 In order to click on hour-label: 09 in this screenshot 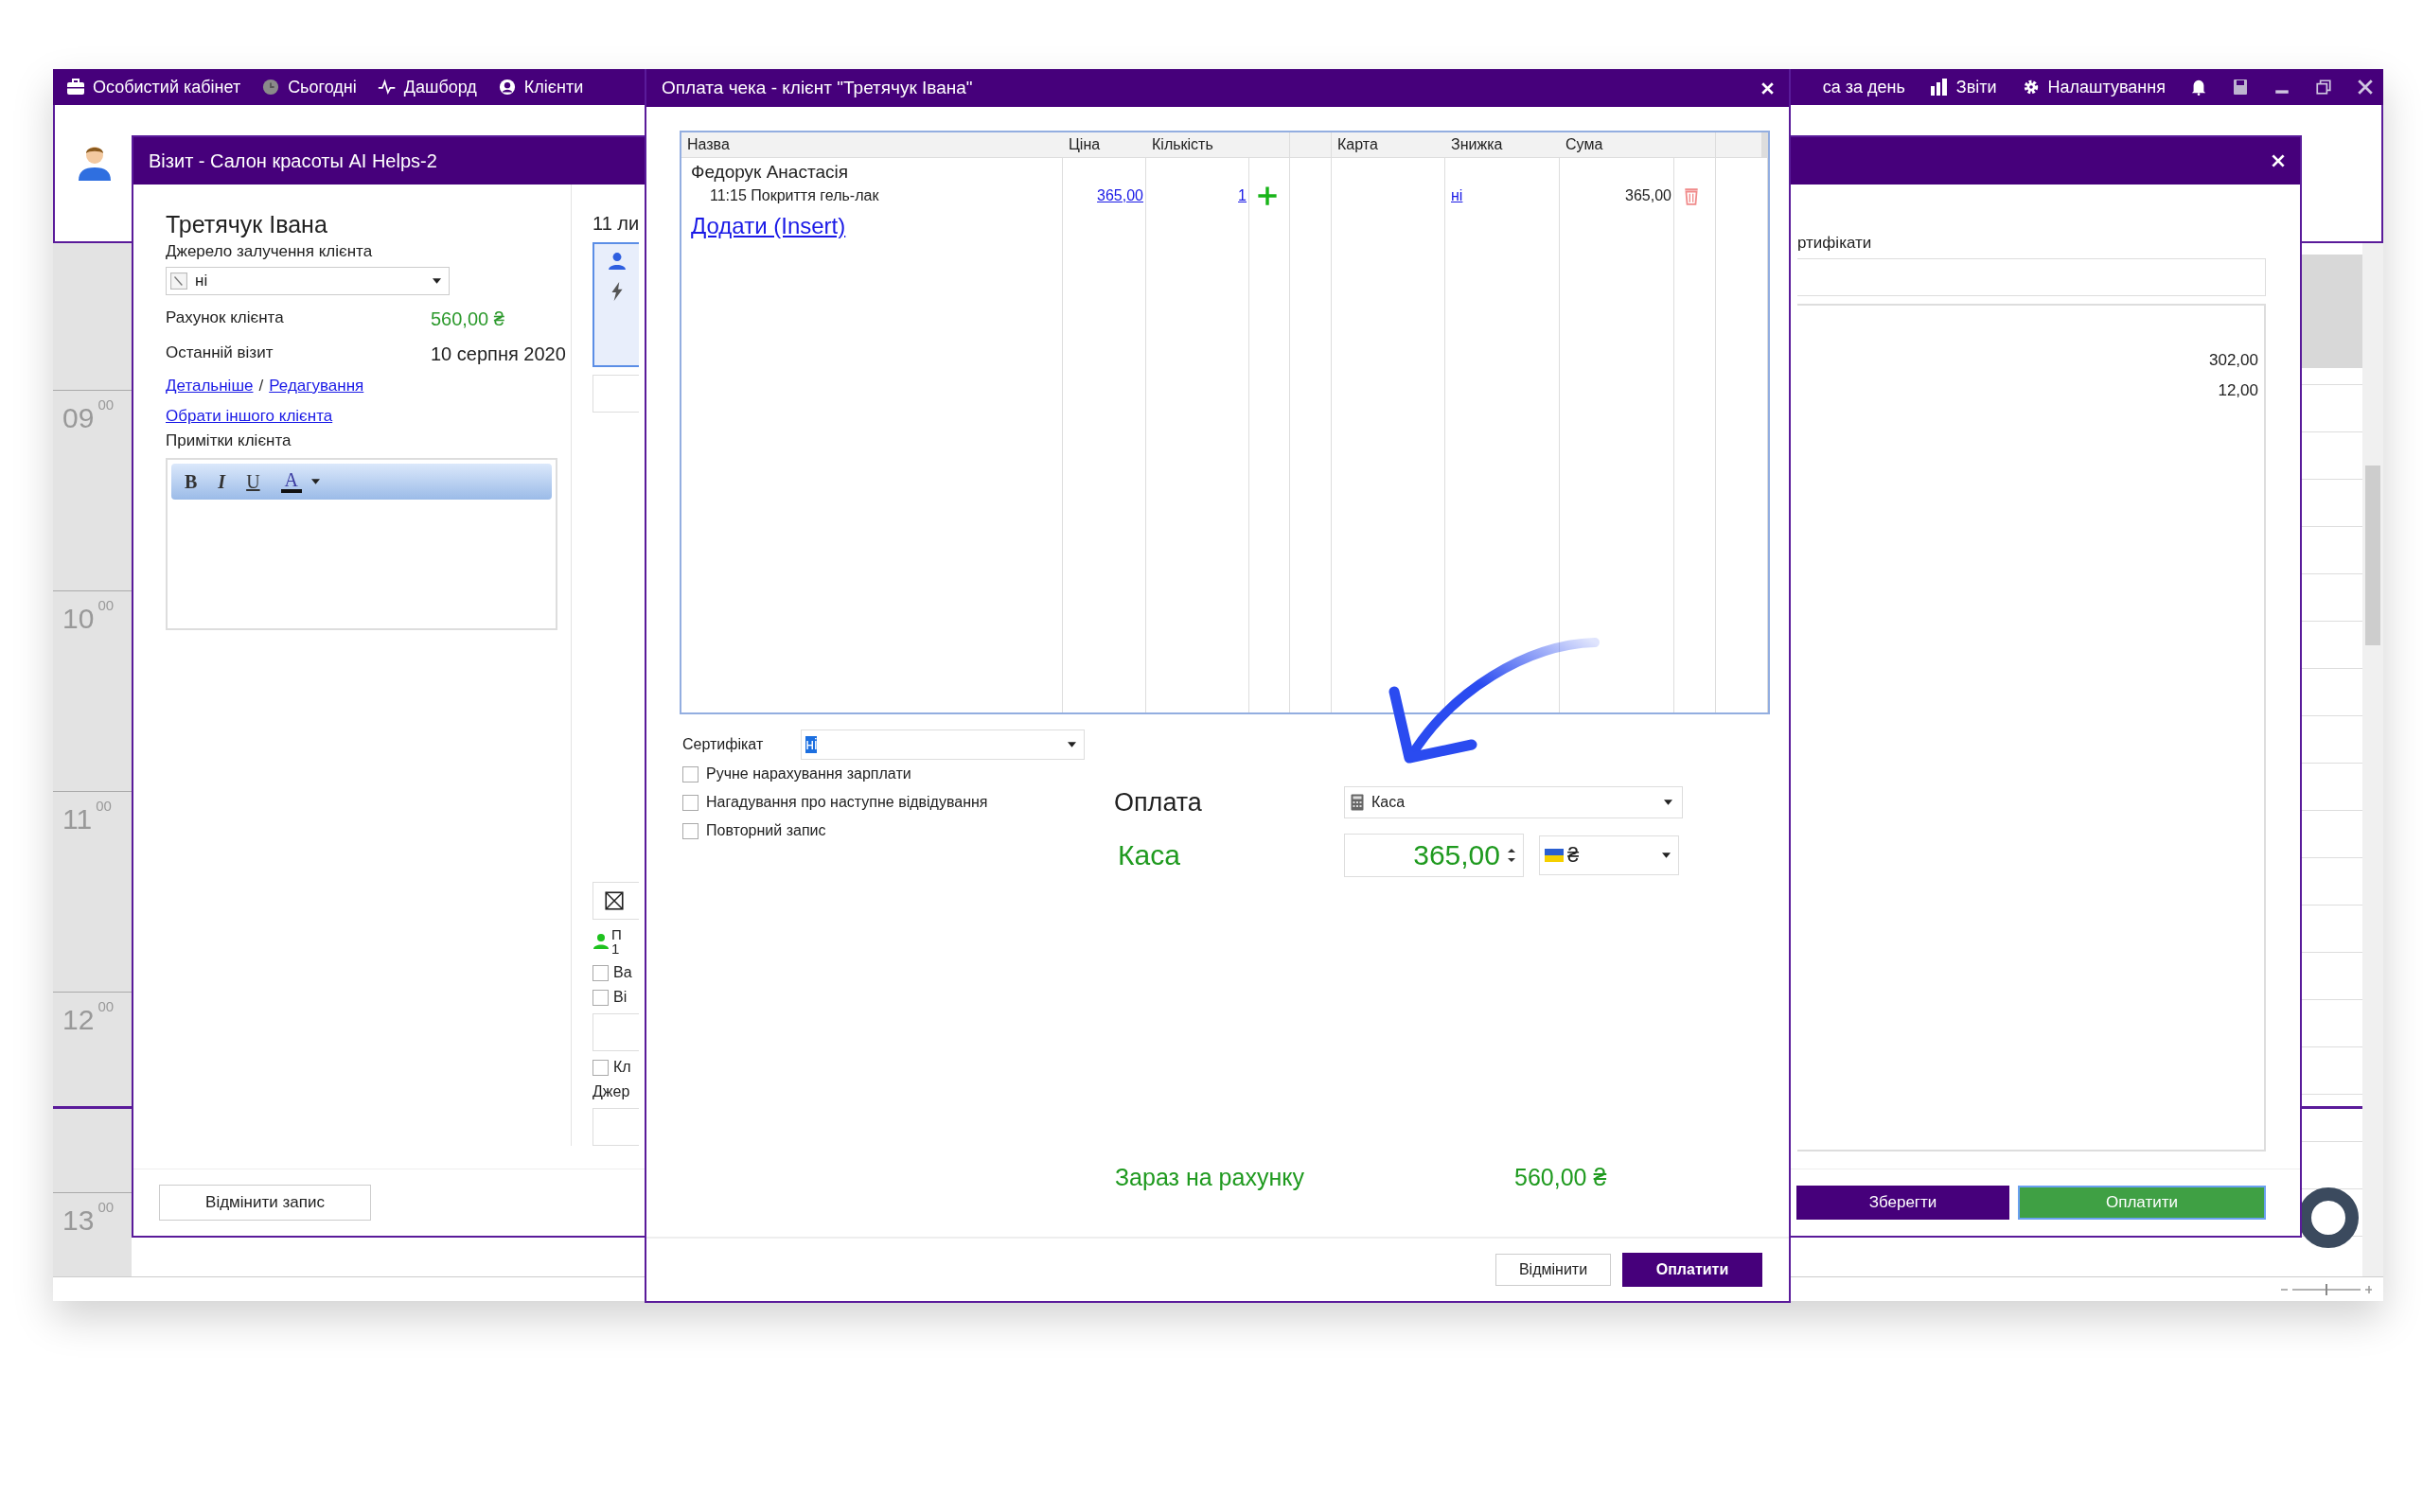, I will do `click(78, 418)`.